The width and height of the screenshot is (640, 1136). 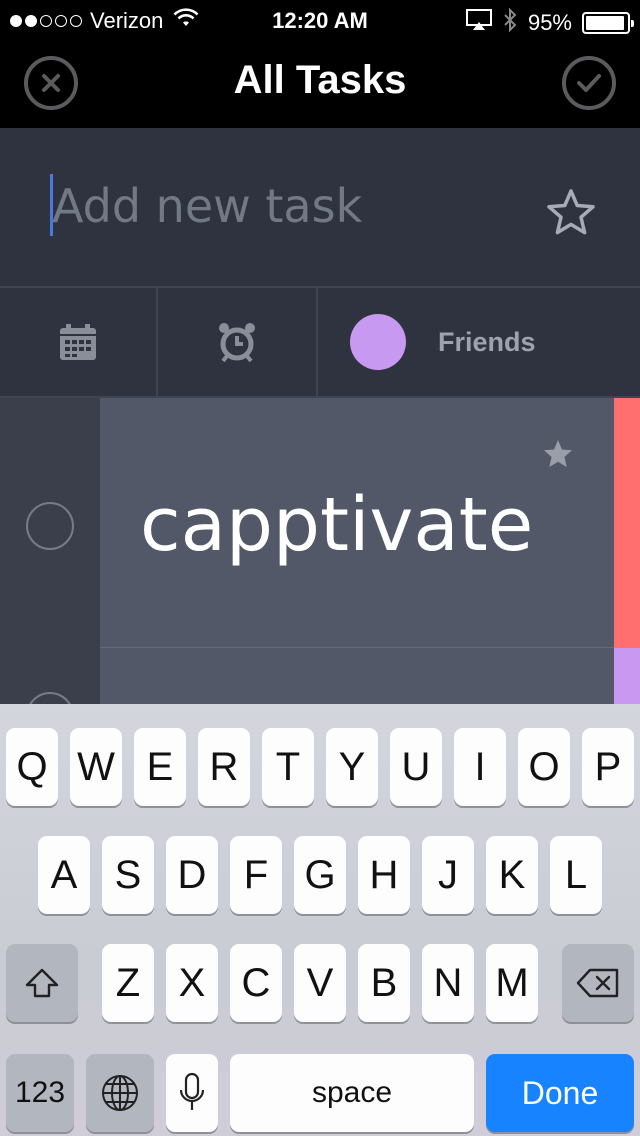 I want to click on key-i: I, so click(x=480, y=767).